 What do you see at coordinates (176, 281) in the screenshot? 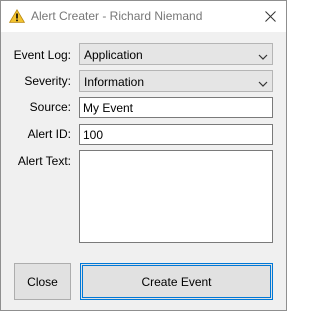
I see `create-event-button: Create Event` at bounding box center [176, 281].